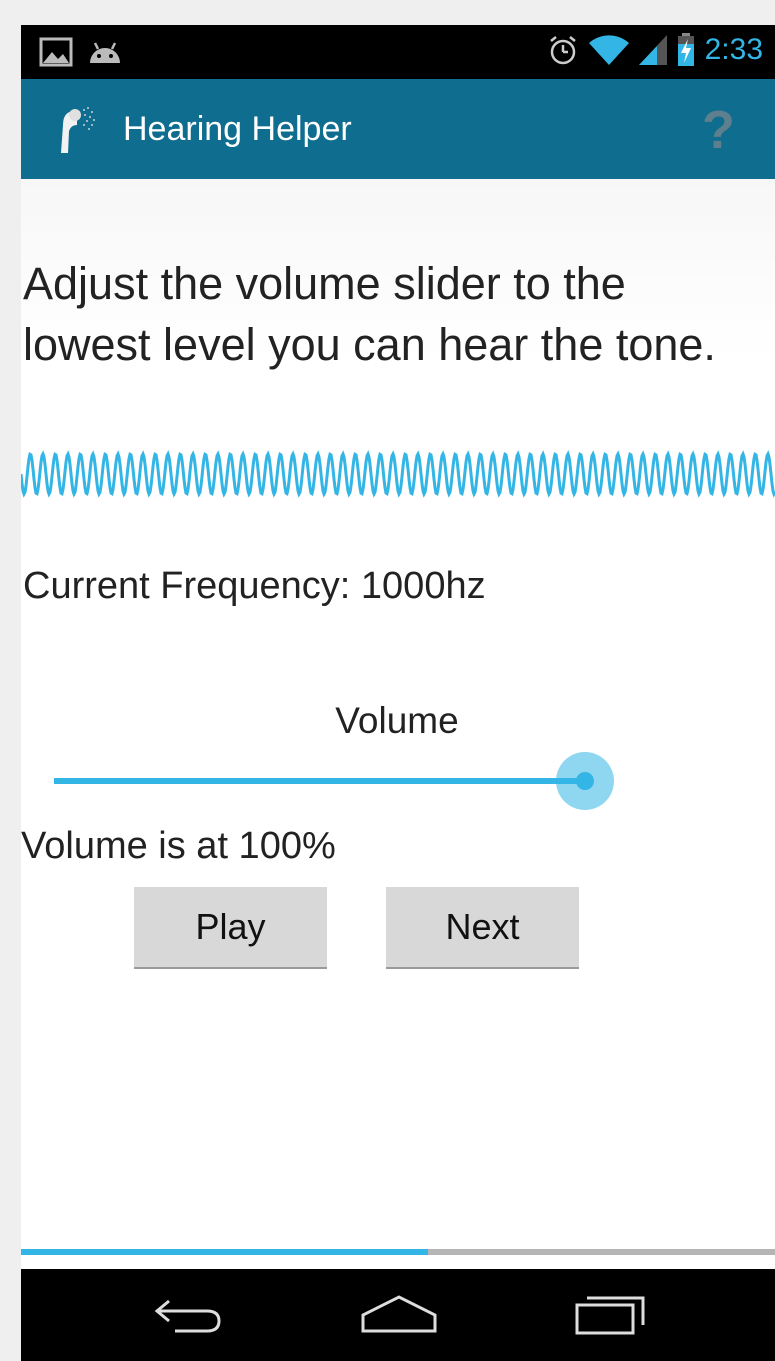 Image resolution: width=775 pixels, height=1361 pixels. What do you see at coordinates (230, 928) in the screenshot?
I see `play-button: Play` at bounding box center [230, 928].